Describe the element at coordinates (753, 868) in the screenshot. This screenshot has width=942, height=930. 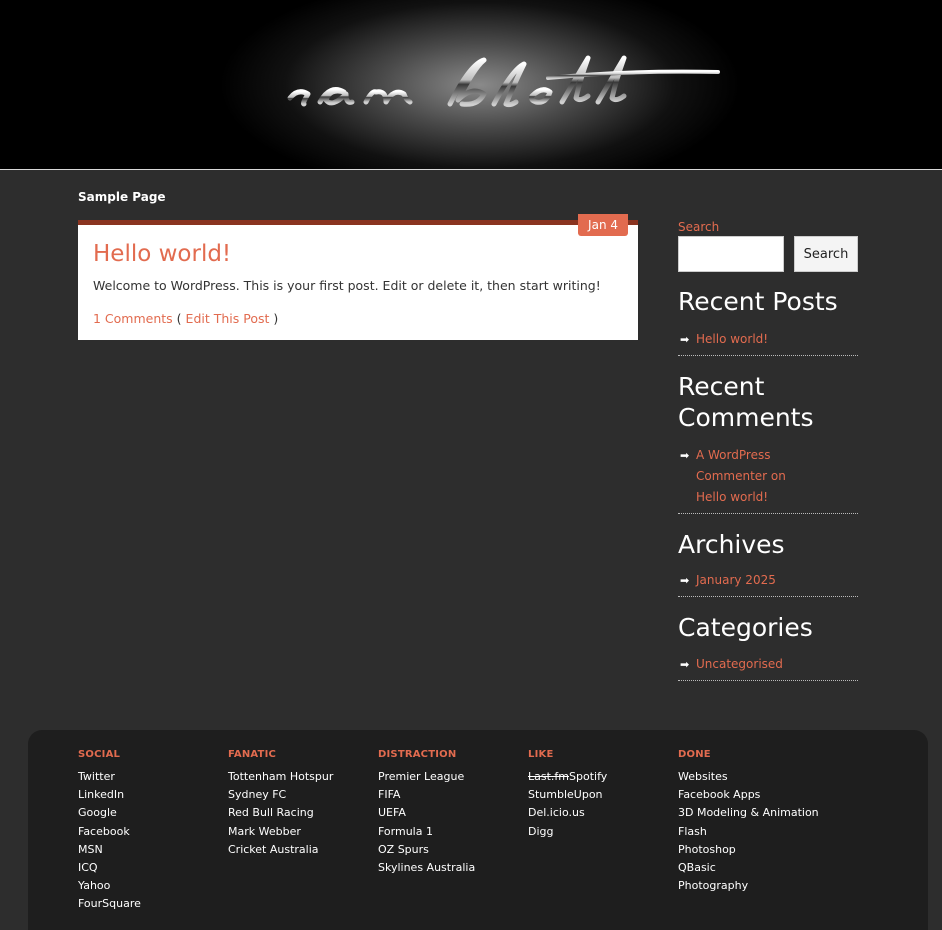
I see `footer-link: QBasic` at that location.